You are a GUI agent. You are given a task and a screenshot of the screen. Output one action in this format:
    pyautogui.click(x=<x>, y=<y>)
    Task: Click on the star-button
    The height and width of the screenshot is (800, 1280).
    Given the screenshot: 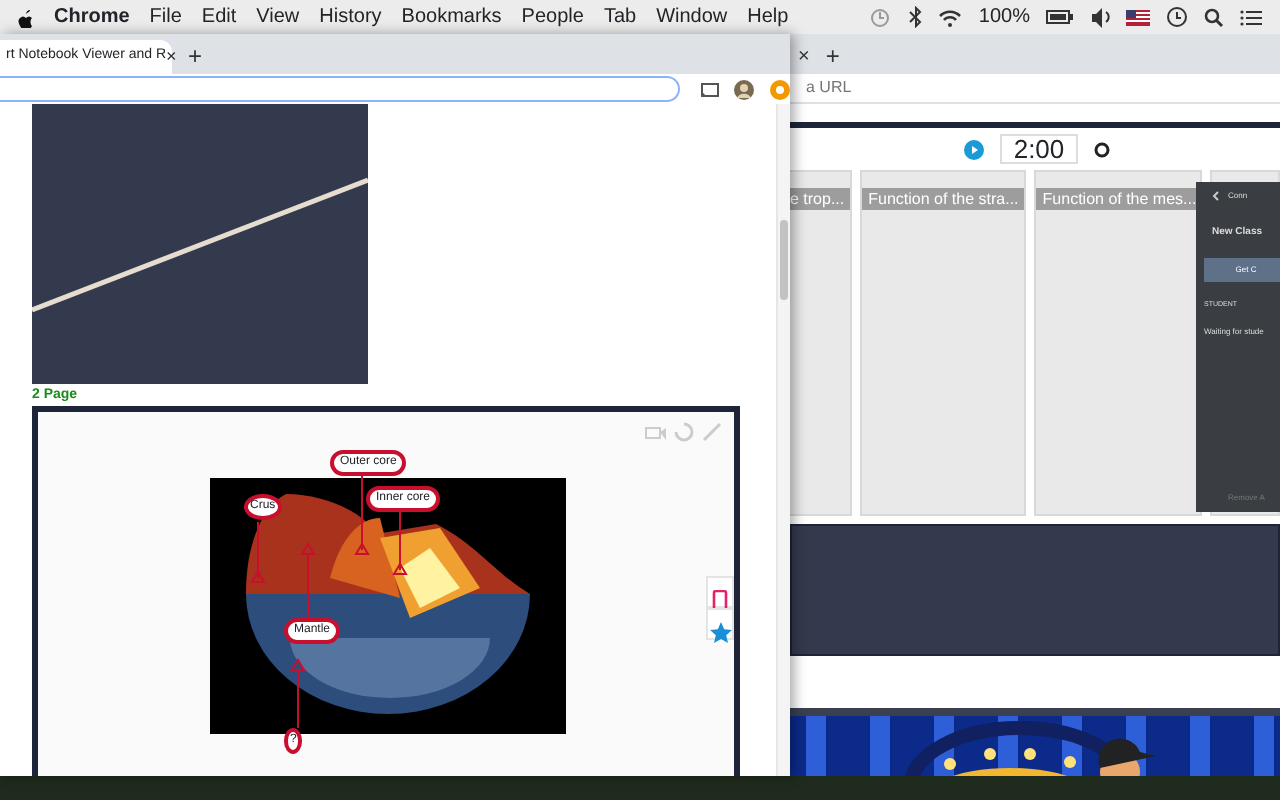 What is the action you would take?
    pyautogui.click(x=720, y=624)
    